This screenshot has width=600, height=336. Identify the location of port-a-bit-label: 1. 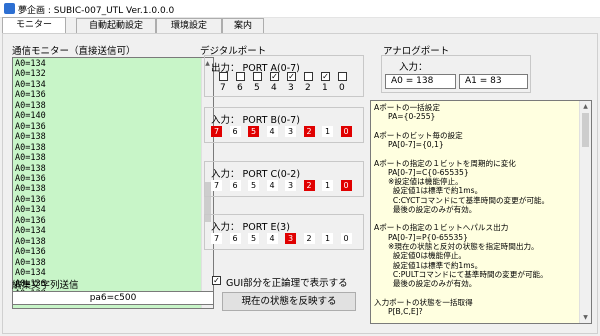
(325, 88).